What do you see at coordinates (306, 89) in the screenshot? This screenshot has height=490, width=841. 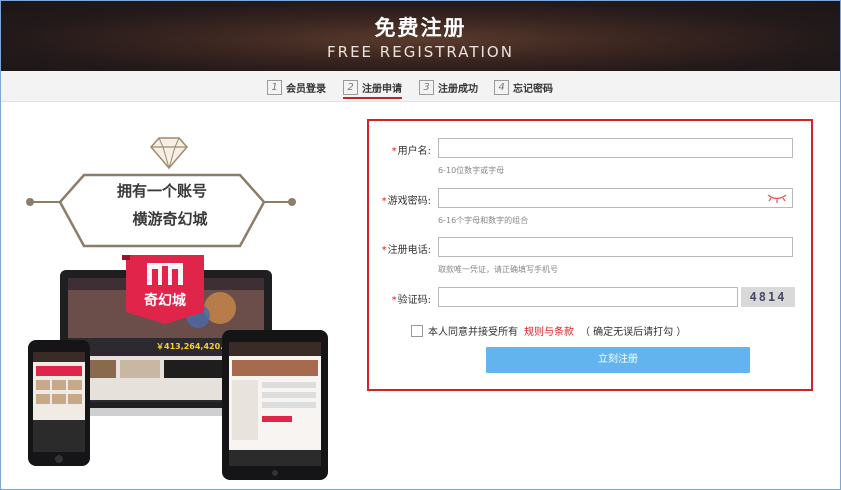 I see `step-label: 会员登录` at bounding box center [306, 89].